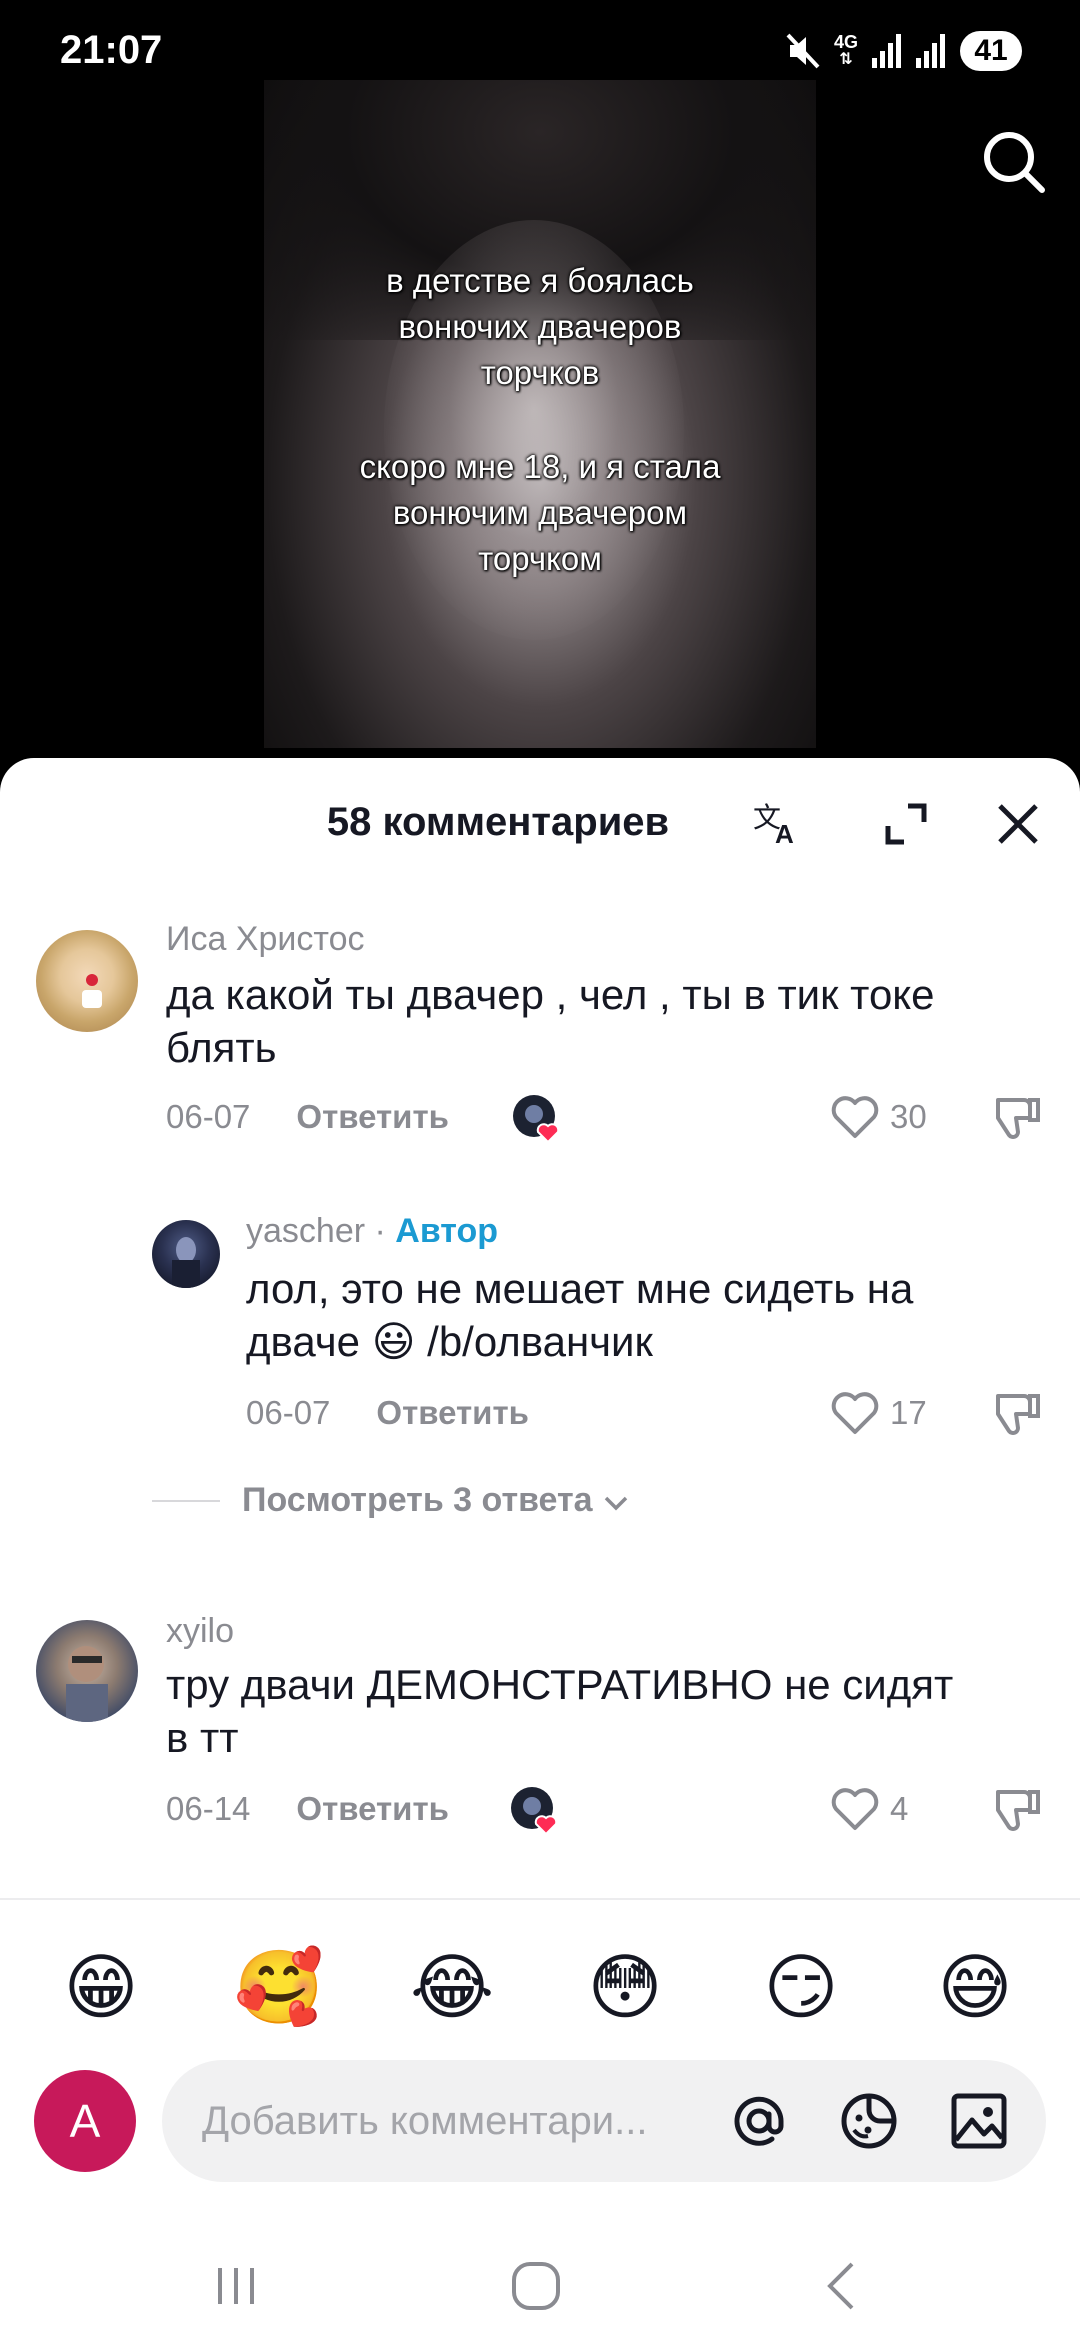 The width and height of the screenshot is (1080, 2340). I want to click on caption-line: вонючим двачером, so click(540, 512).